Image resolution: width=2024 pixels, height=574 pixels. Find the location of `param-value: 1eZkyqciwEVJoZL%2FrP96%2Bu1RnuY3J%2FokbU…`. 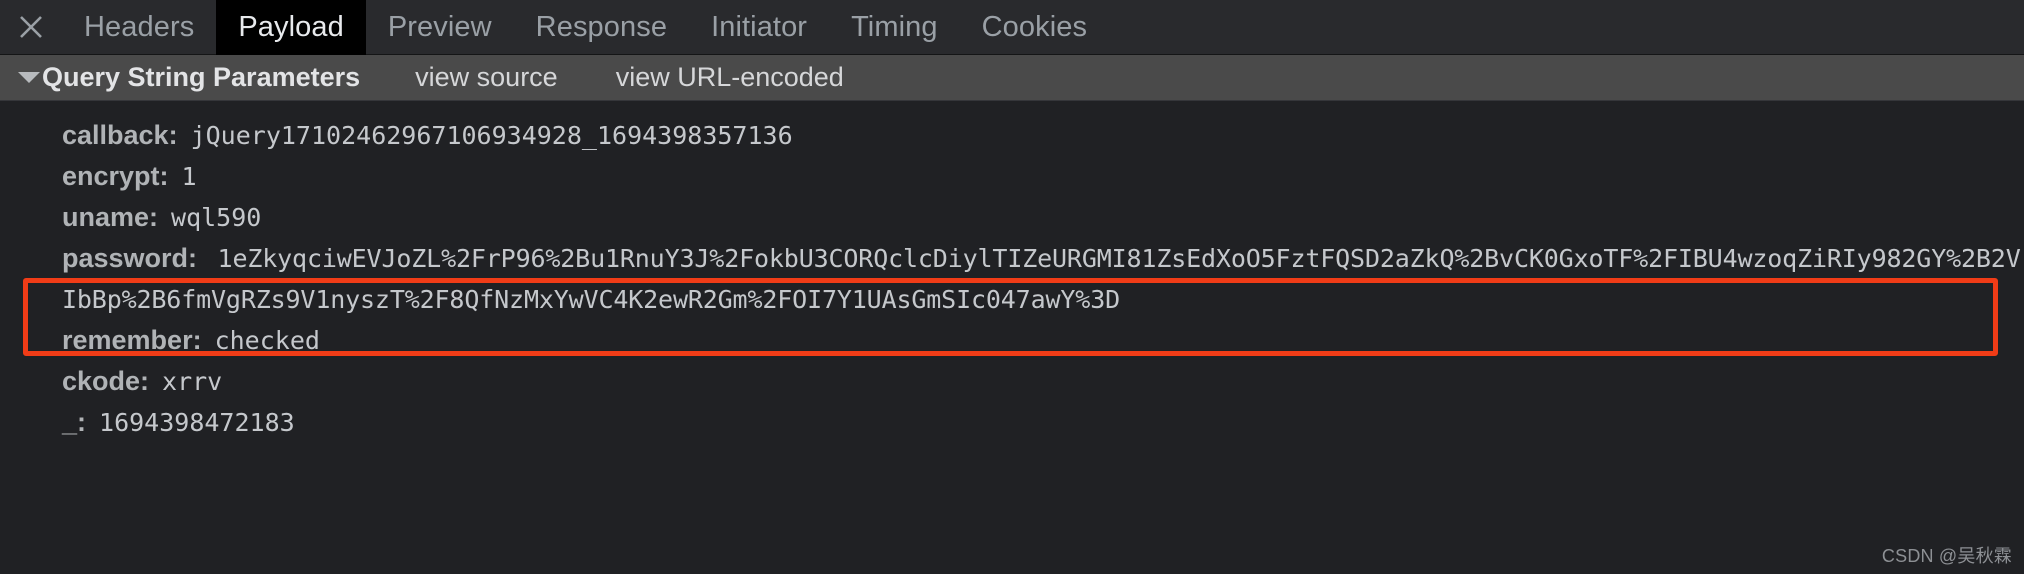

param-value: 1eZkyqciwEVJoZL%2FrP96%2Bu1RnuY3J%2FokbU… is located at coordinates (1041, 279).